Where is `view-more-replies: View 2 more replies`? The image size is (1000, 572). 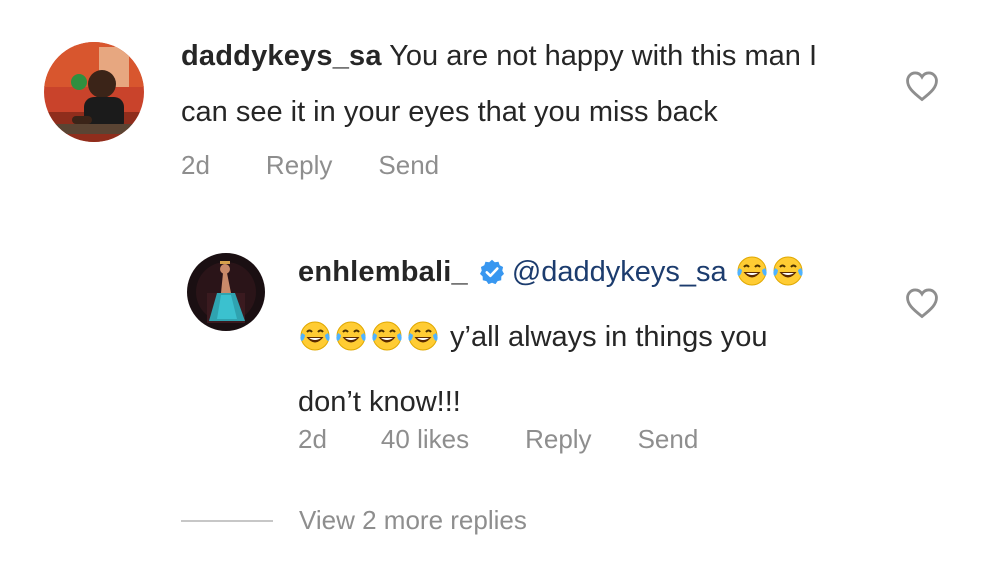 view-more-replies: View 2 more replies is located at coordinates (354, 520).